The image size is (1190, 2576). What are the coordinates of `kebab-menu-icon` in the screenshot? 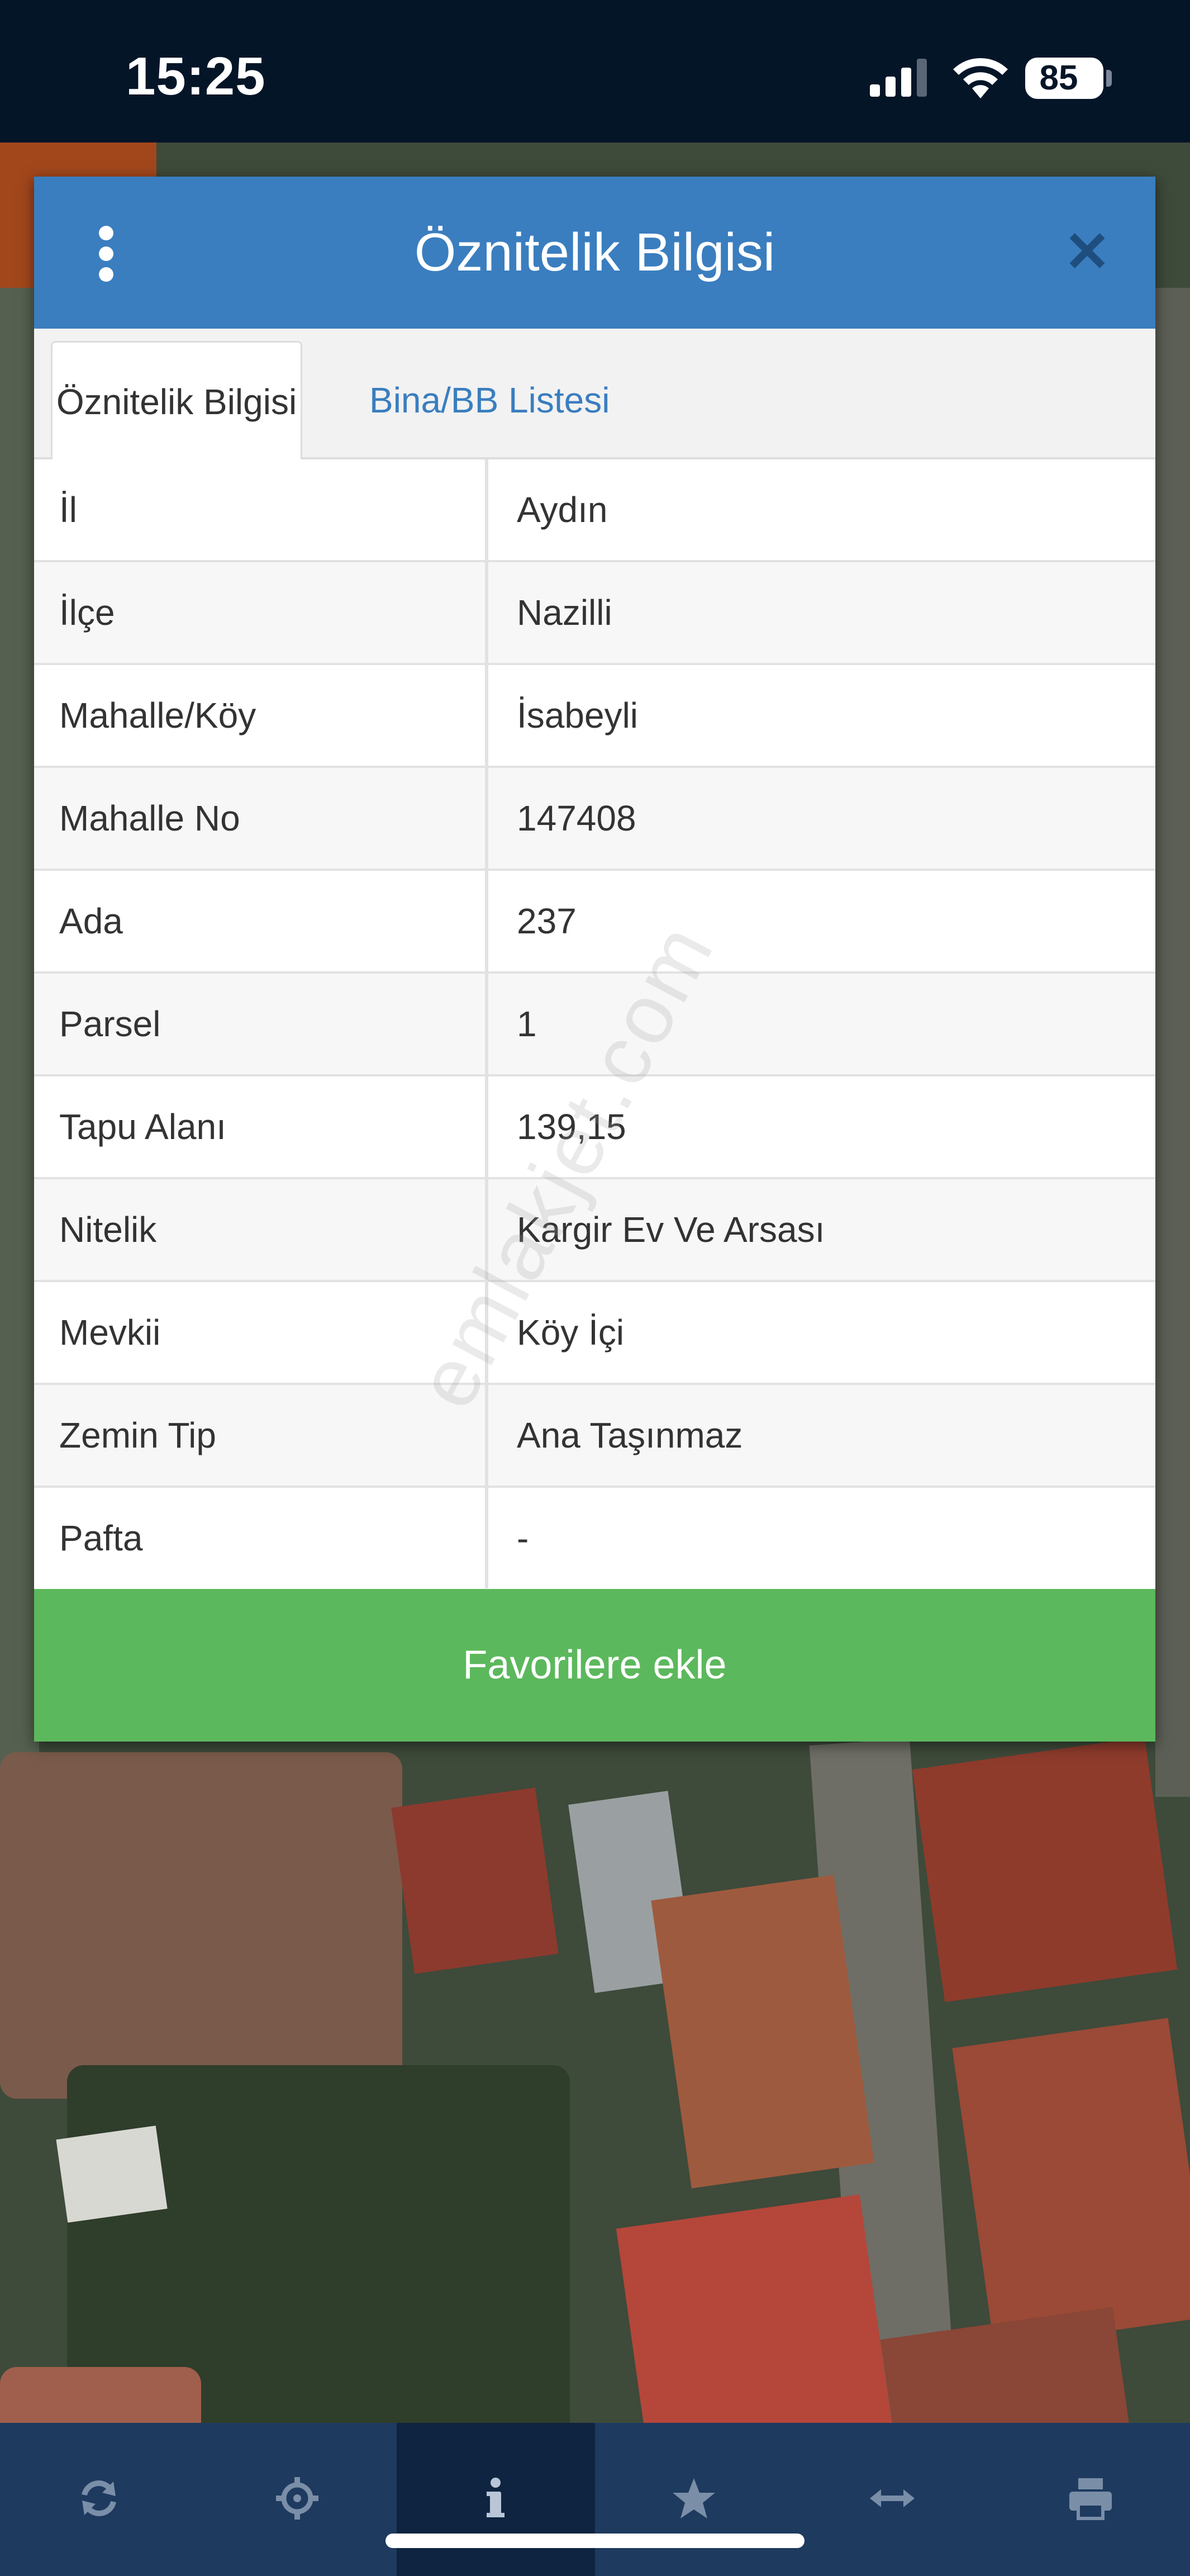 It's located at (107, 254).